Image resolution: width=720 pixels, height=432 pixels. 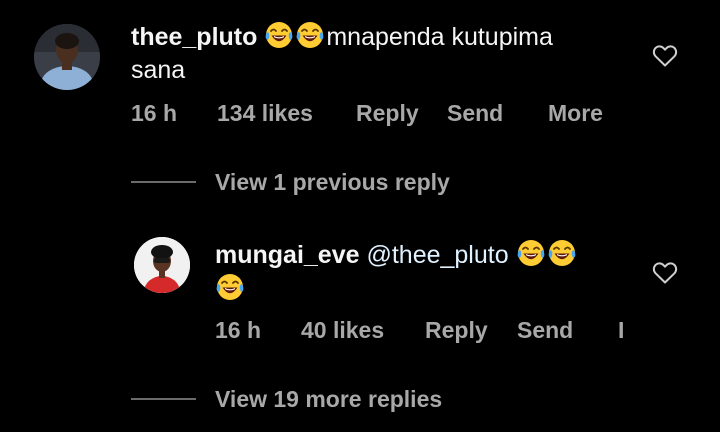 I want to click on view-more-replies-button: View 19 more replies, so click(x=328, y=399).